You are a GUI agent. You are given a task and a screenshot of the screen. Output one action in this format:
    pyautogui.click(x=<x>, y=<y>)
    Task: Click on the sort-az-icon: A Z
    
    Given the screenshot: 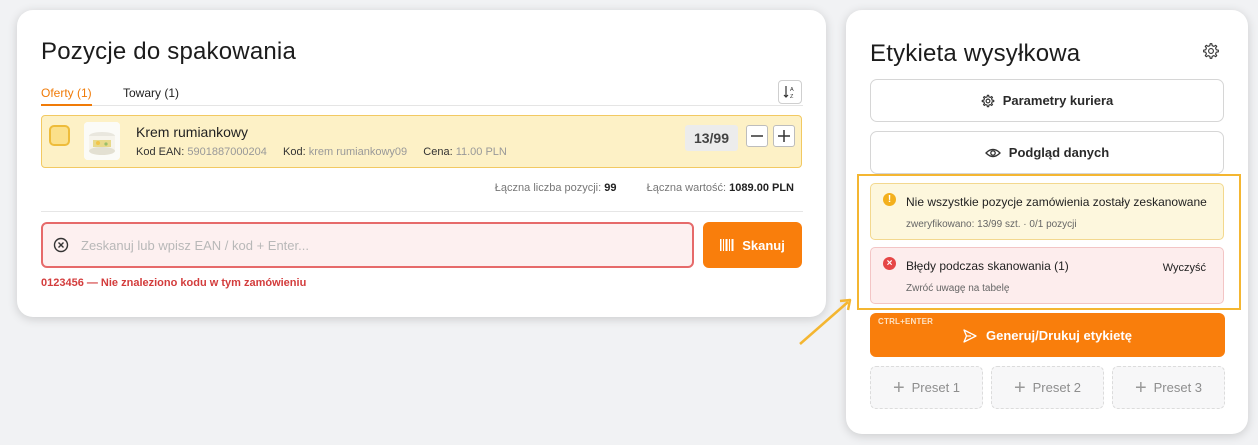 What is the action you would take?
    pyautogui.click(x=788, y=92)
    